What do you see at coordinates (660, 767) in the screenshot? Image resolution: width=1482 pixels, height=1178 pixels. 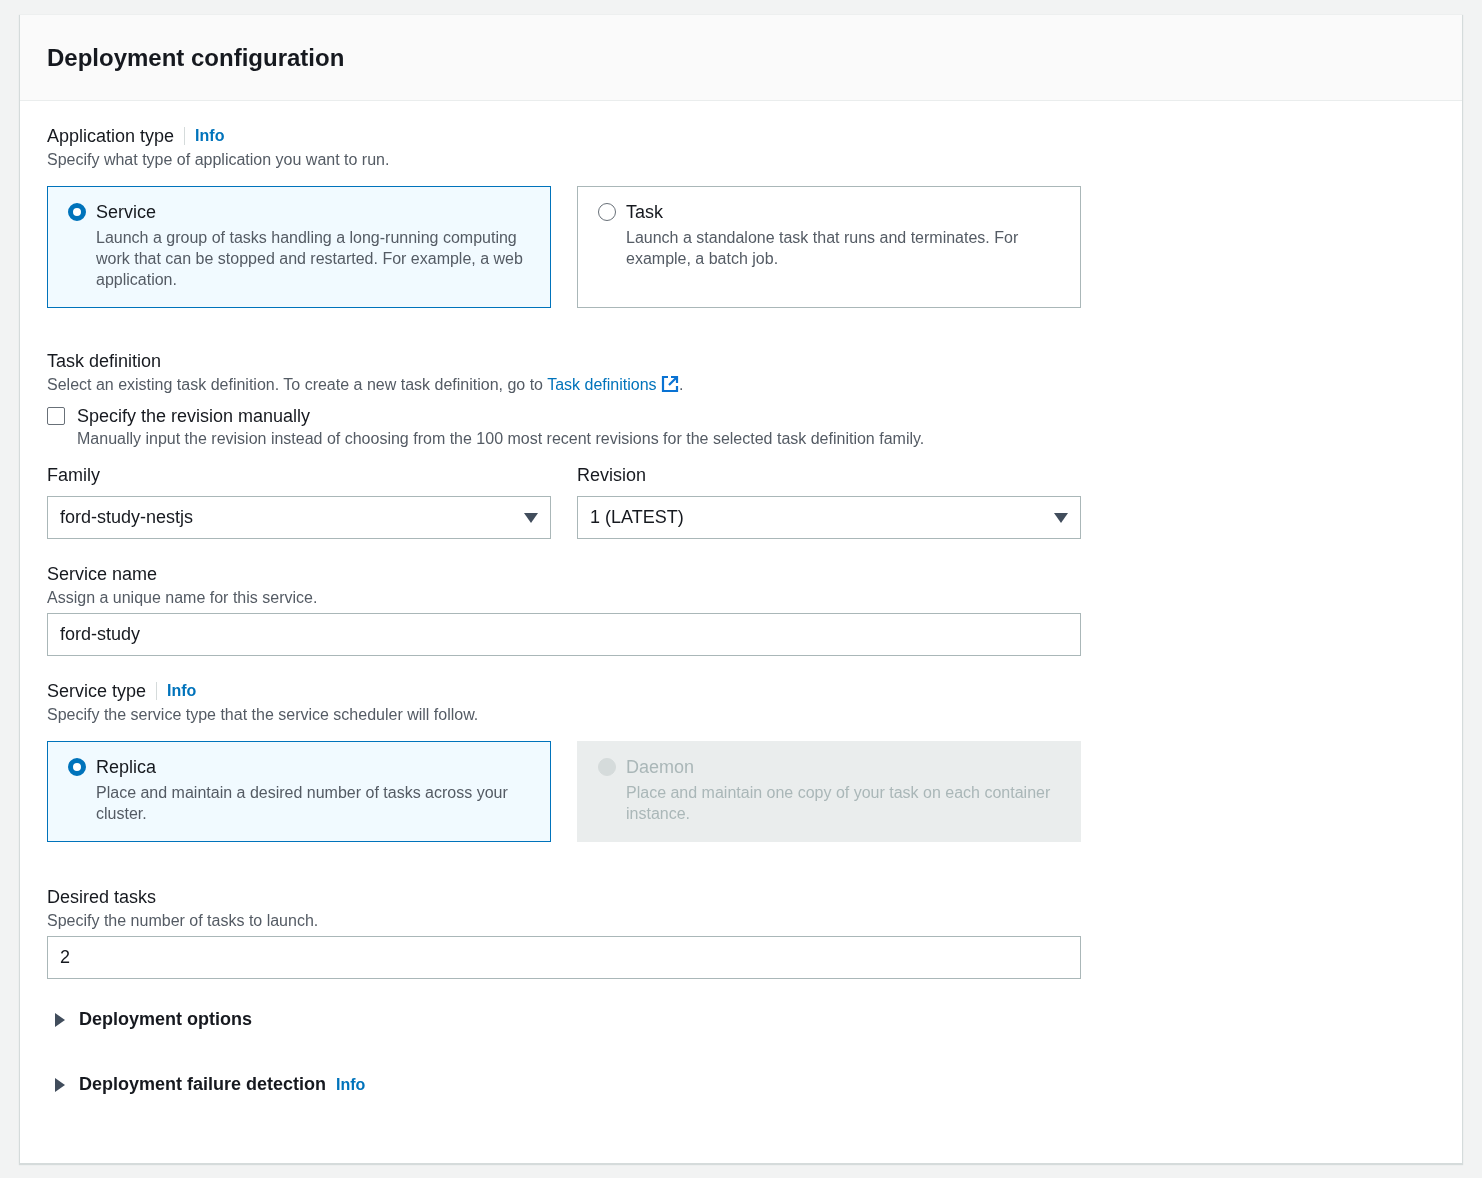 I see `option-label: Daemon` at bounding box center [660, 767].